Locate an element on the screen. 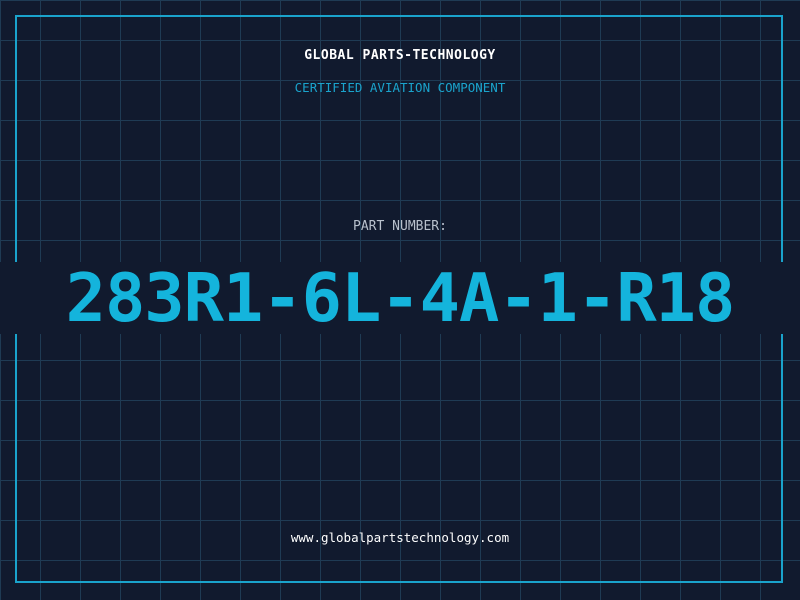 The image size is (800, 600). company-name: GLOBAL PARTS-TECHNOLOGY is located at coordinates (400, 55).